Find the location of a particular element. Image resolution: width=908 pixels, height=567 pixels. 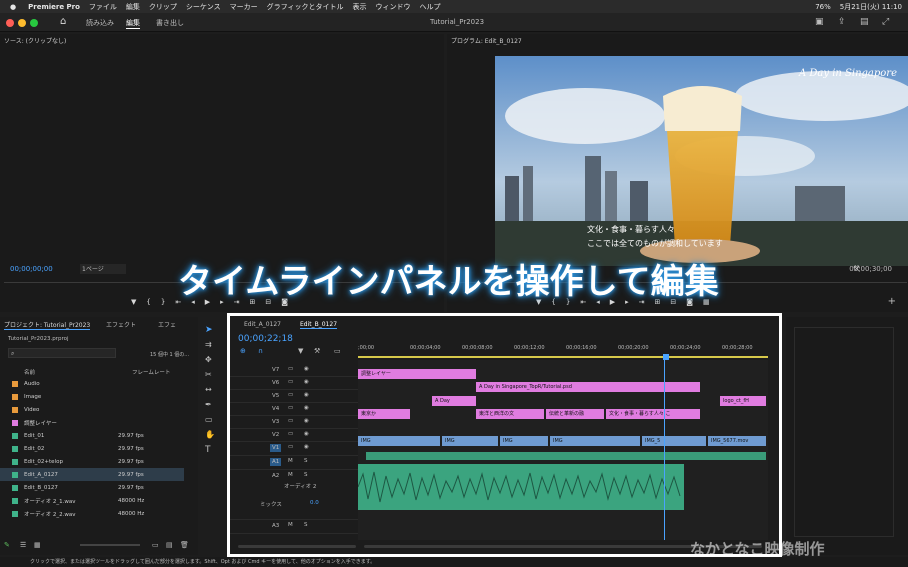

clip-a-day: A Day is located at coordinates (454, 401).